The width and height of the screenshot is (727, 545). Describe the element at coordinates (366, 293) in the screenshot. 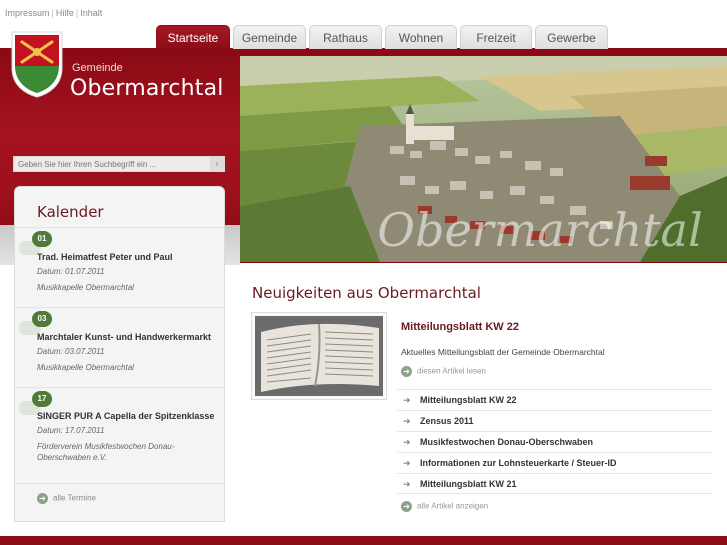

I see `news-heading: Neuigkeiten aus Obermarchtal` at that location.